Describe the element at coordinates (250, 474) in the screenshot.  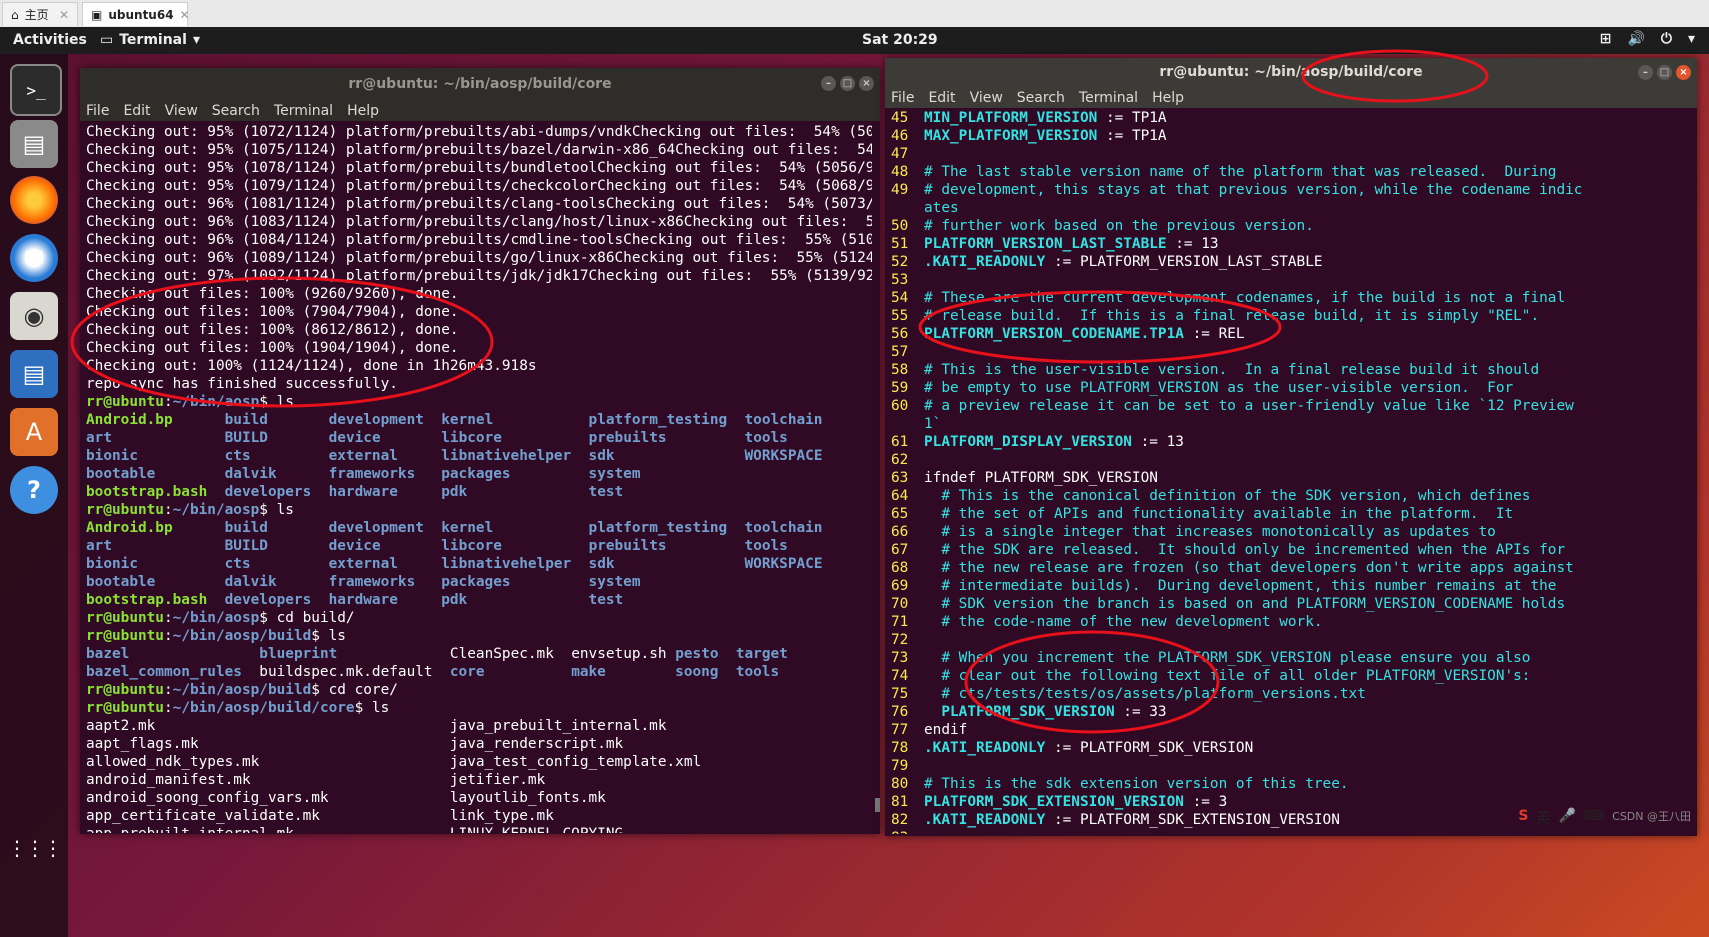
I see `ls-entry: dalvik` at that location.